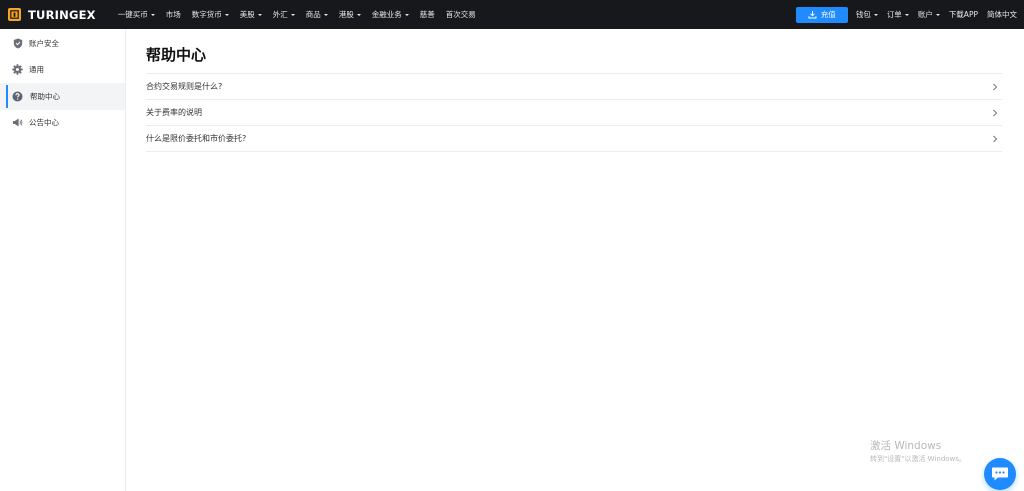 The height and width of the screenshot is (491, 1024). I want to click on language-selector: 简体中文, so click(1002, 14).